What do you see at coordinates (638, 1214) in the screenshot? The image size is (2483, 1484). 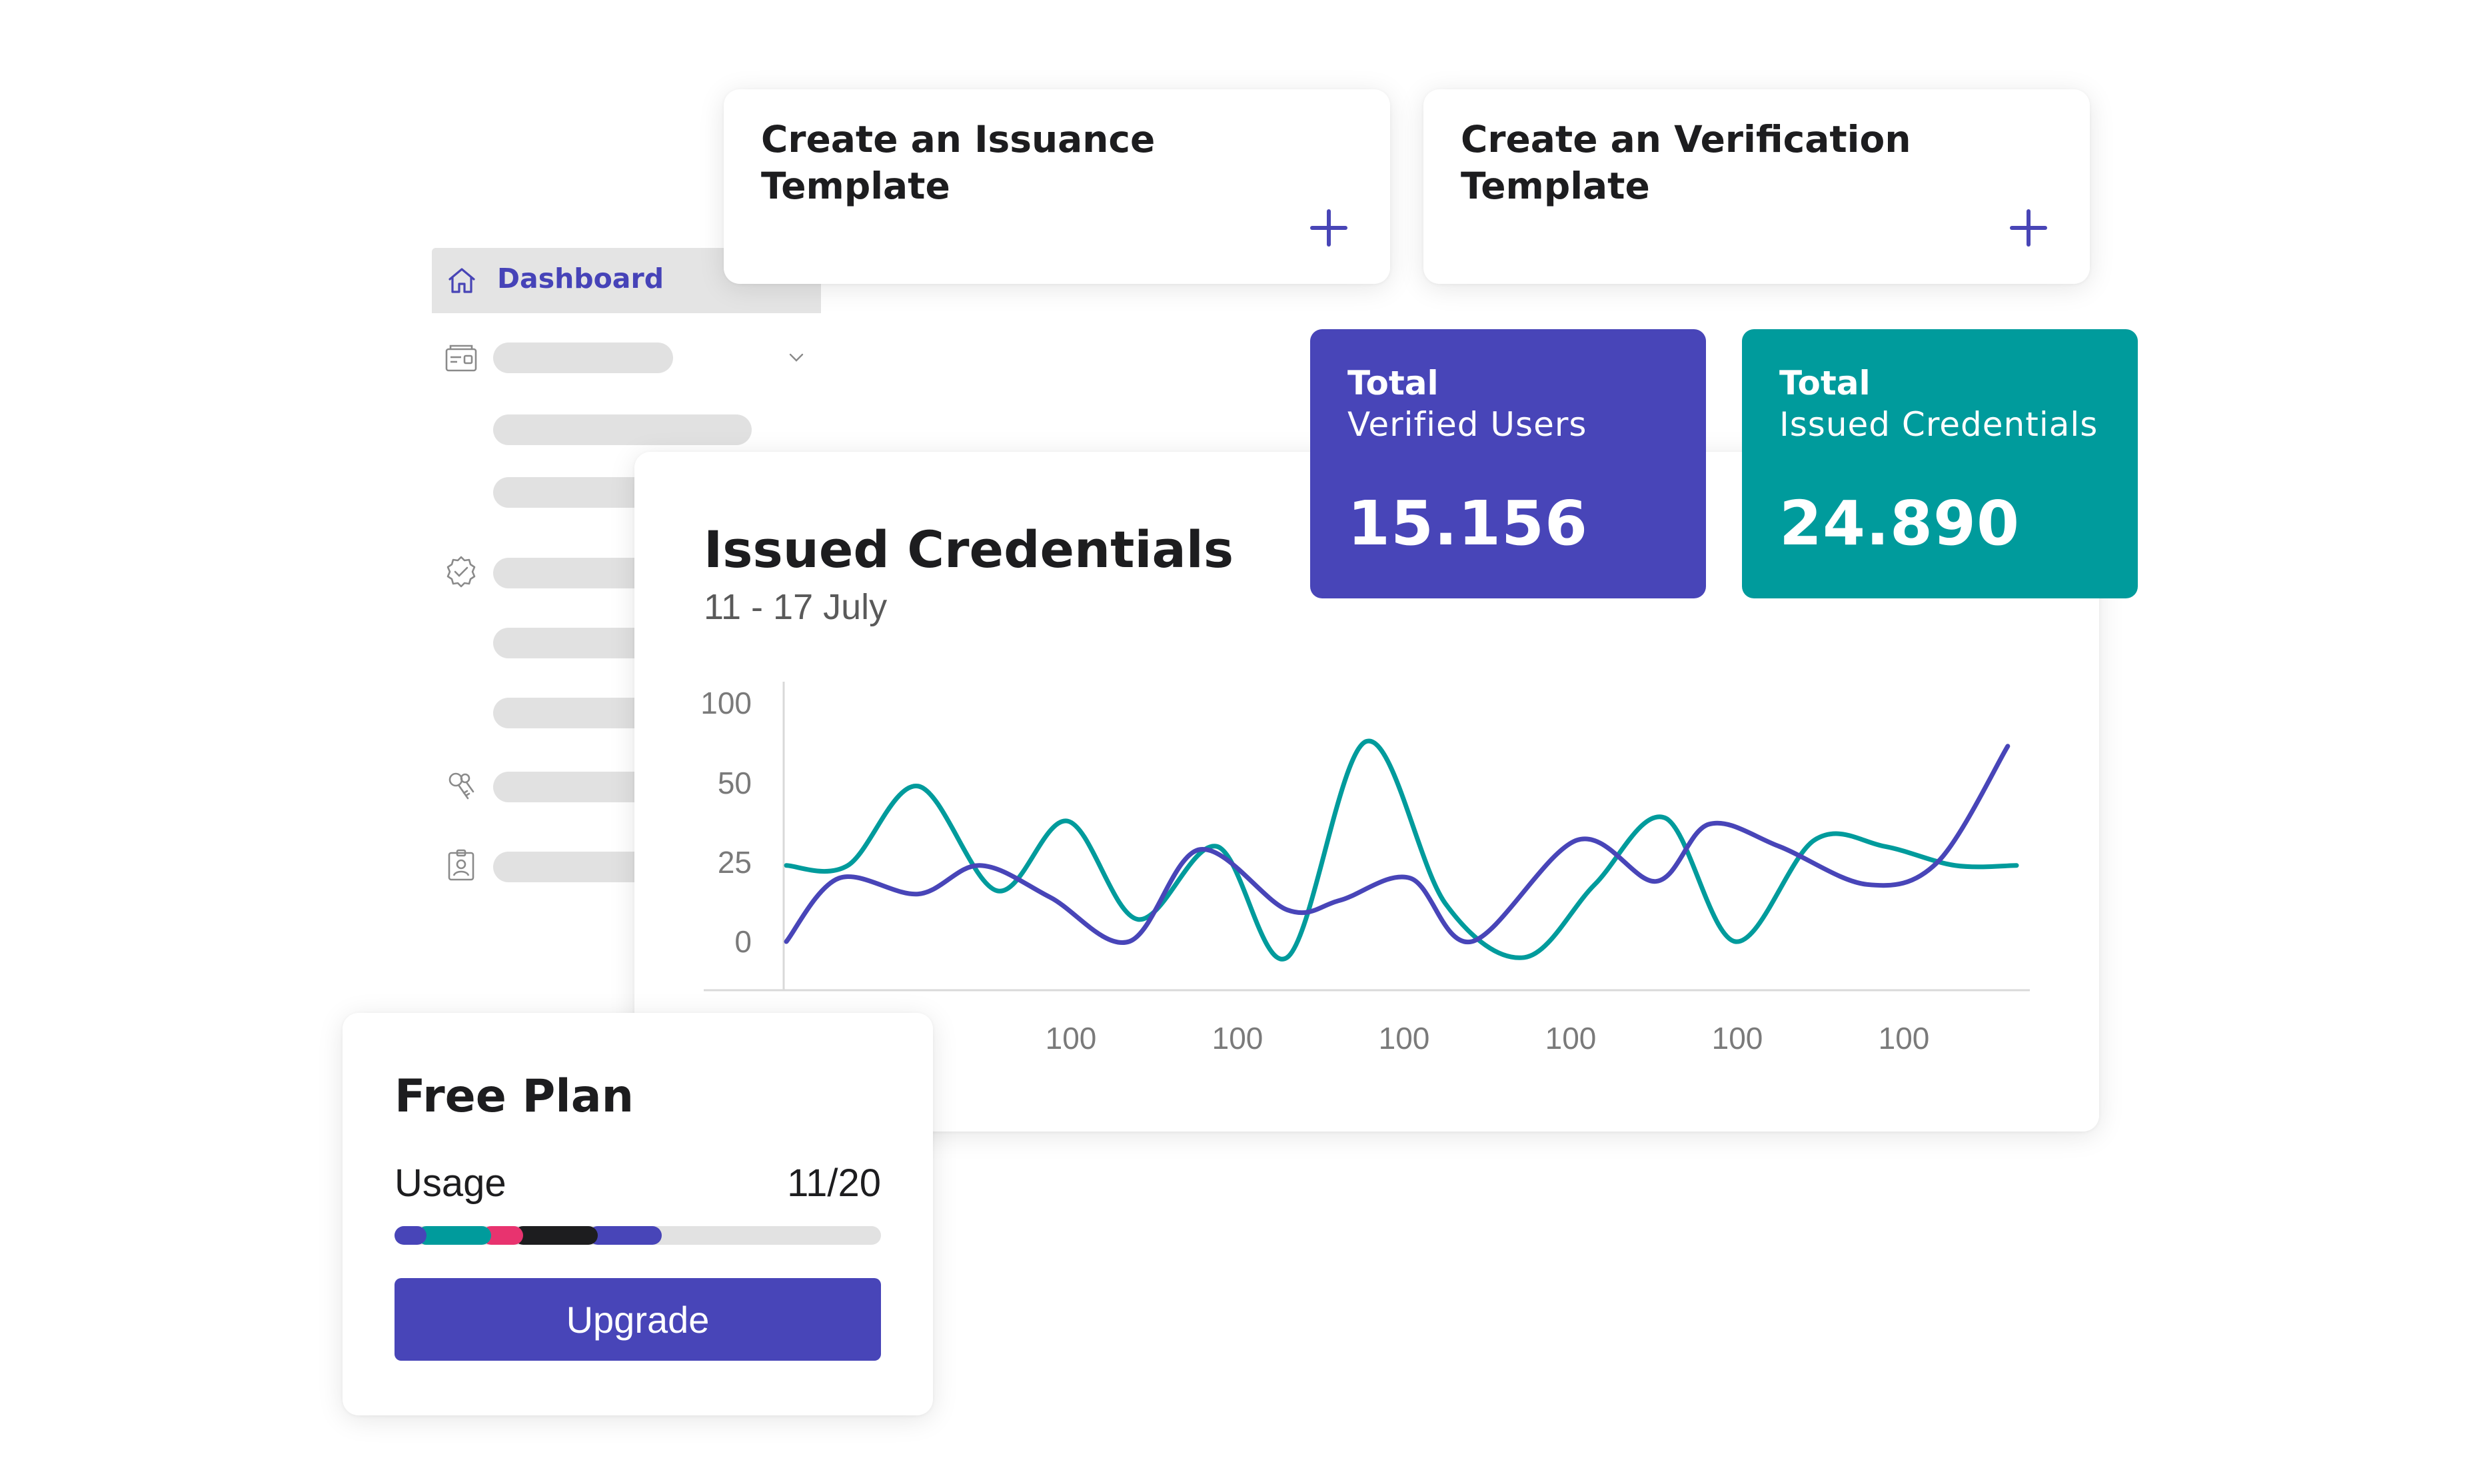 I see `free-plan-card: Free Plan Usage 11/20 Upgrade` at bounding box center [638, 1214].